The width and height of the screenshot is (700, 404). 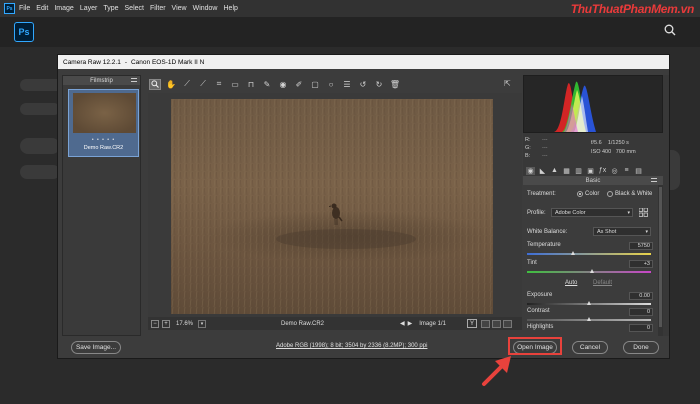 What do you see at coordinates (101, 80) in the screenshot?
I see `filmstrip-header: Filmstrip` at bounding box center [101, 80].